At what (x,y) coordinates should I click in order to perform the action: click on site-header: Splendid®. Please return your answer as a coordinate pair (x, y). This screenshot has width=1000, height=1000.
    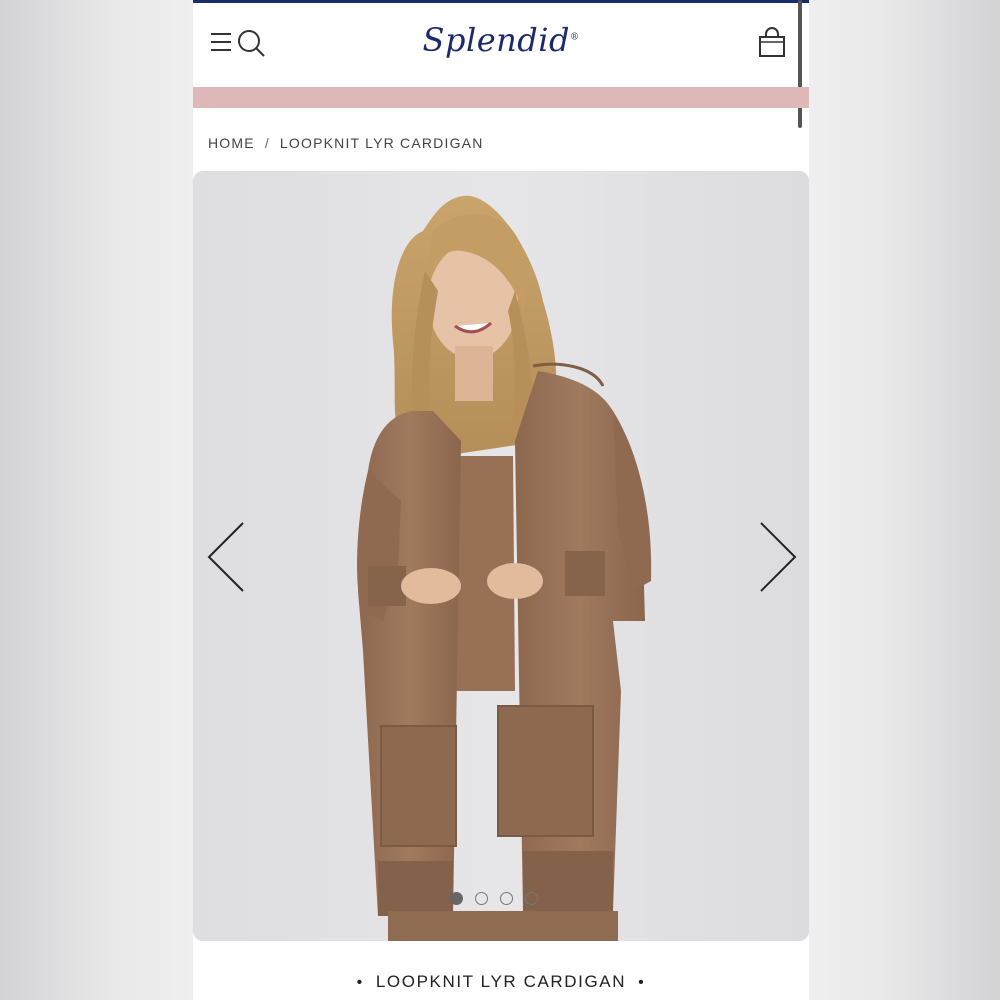
    Looking at the image, I should click on (501, 45).